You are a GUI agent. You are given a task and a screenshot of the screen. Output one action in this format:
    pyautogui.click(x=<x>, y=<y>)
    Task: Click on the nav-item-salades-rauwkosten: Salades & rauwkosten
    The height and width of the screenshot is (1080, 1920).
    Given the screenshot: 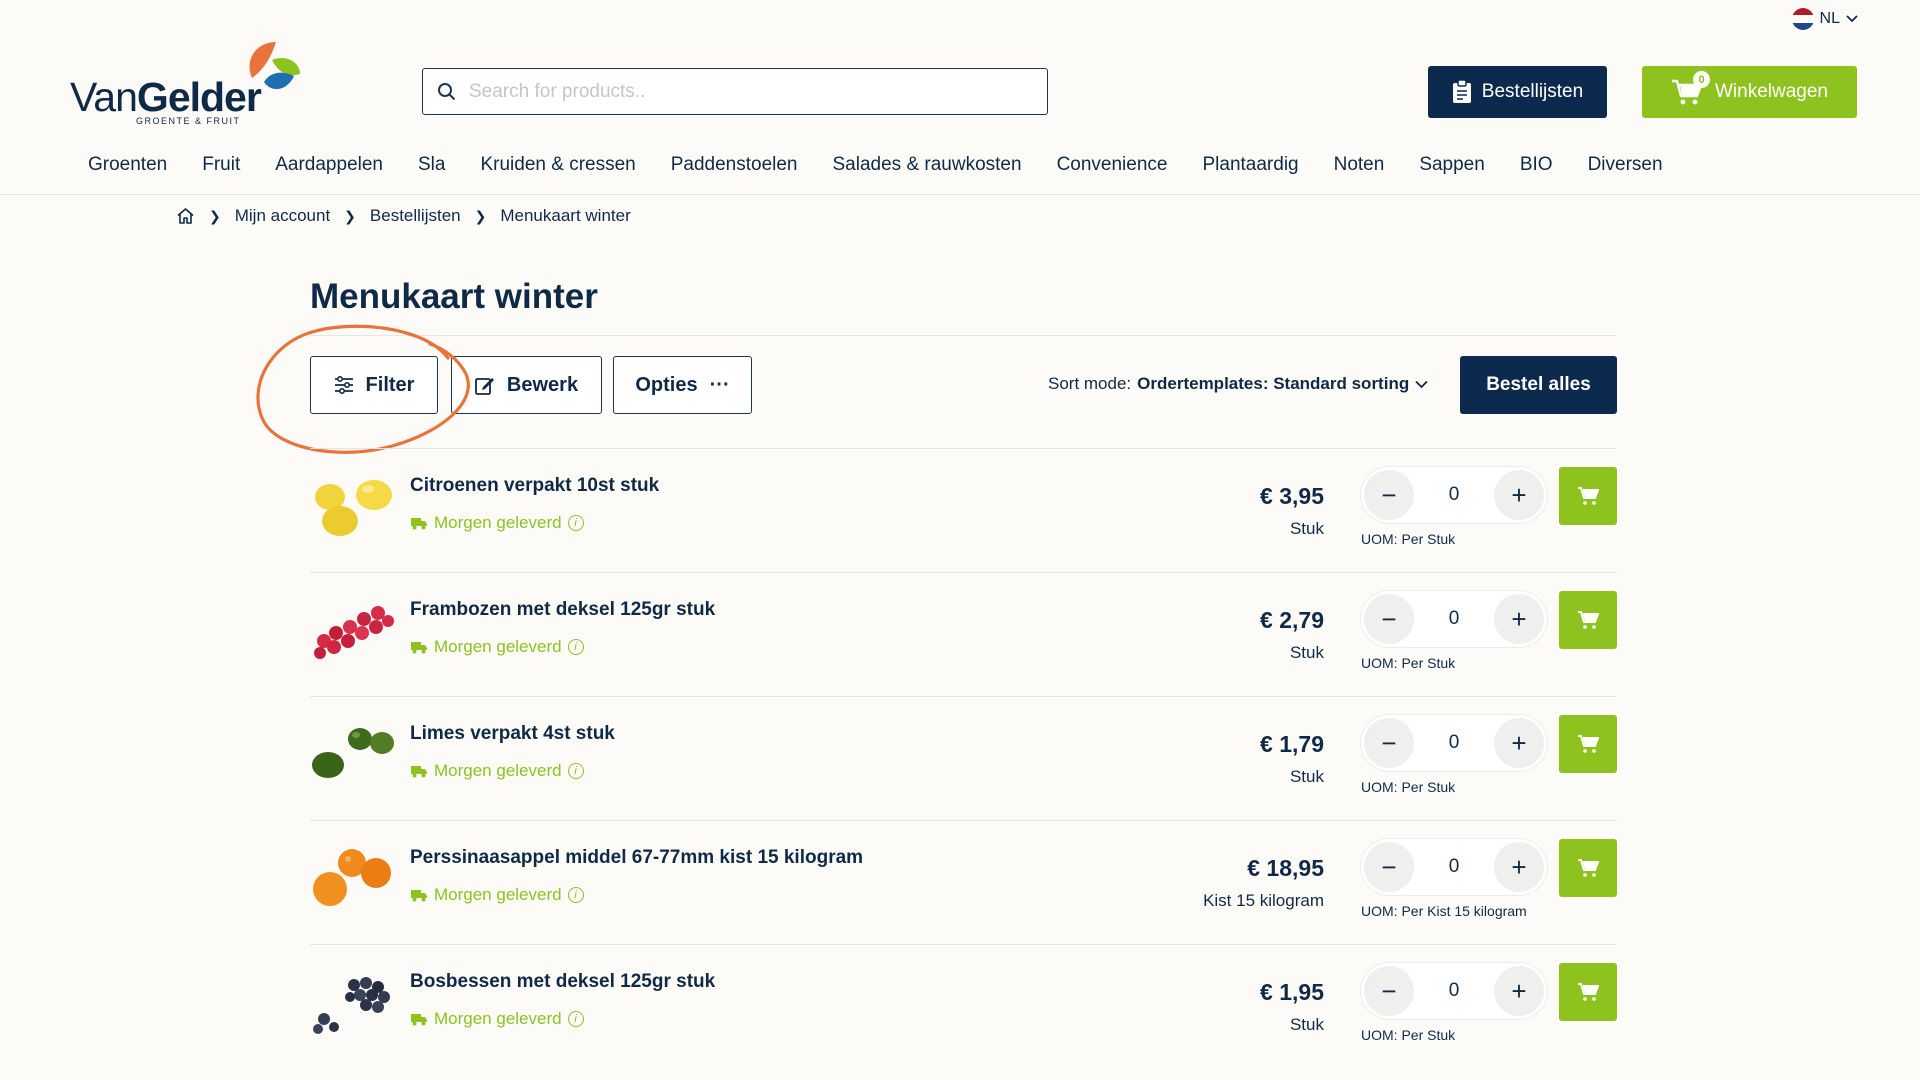 What is the action you would take?
    pyautogui.click(x=927, y=165)
    